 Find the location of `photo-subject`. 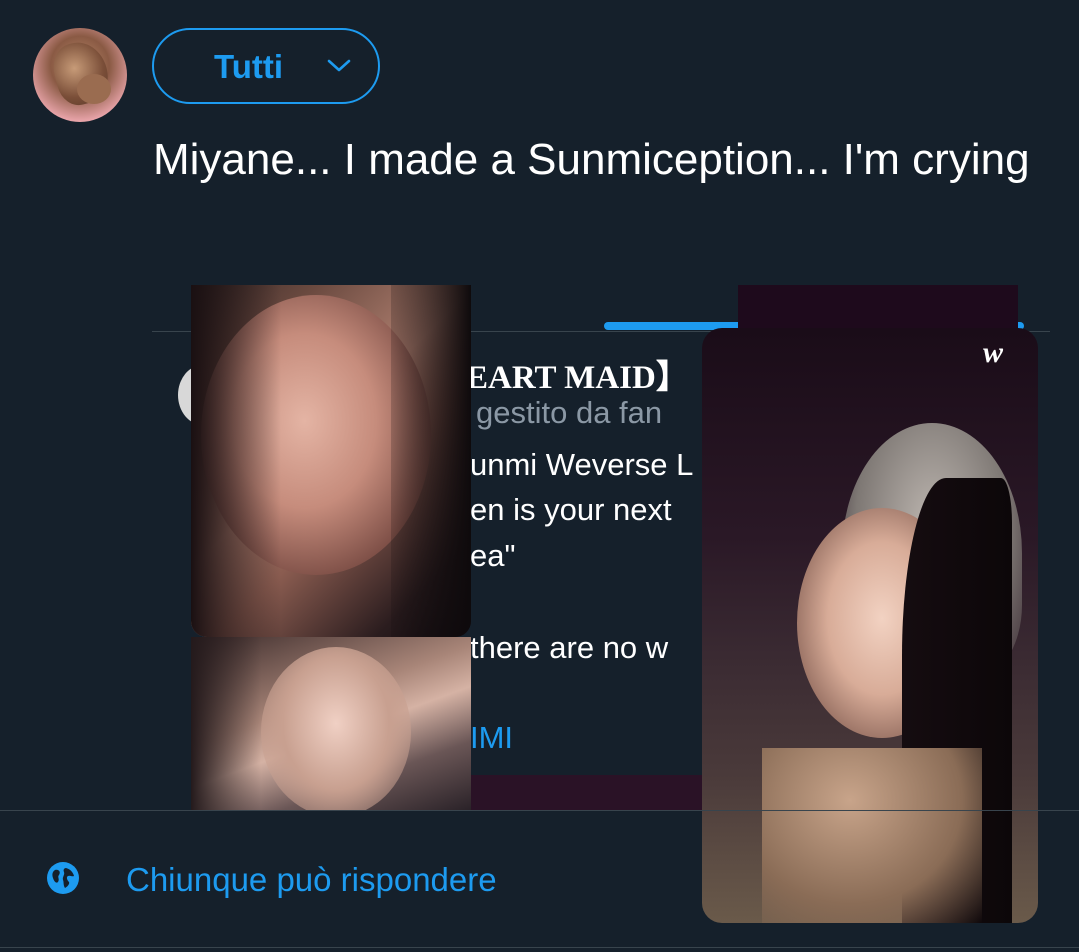

photo-subject is located at coordinates (336, 728).